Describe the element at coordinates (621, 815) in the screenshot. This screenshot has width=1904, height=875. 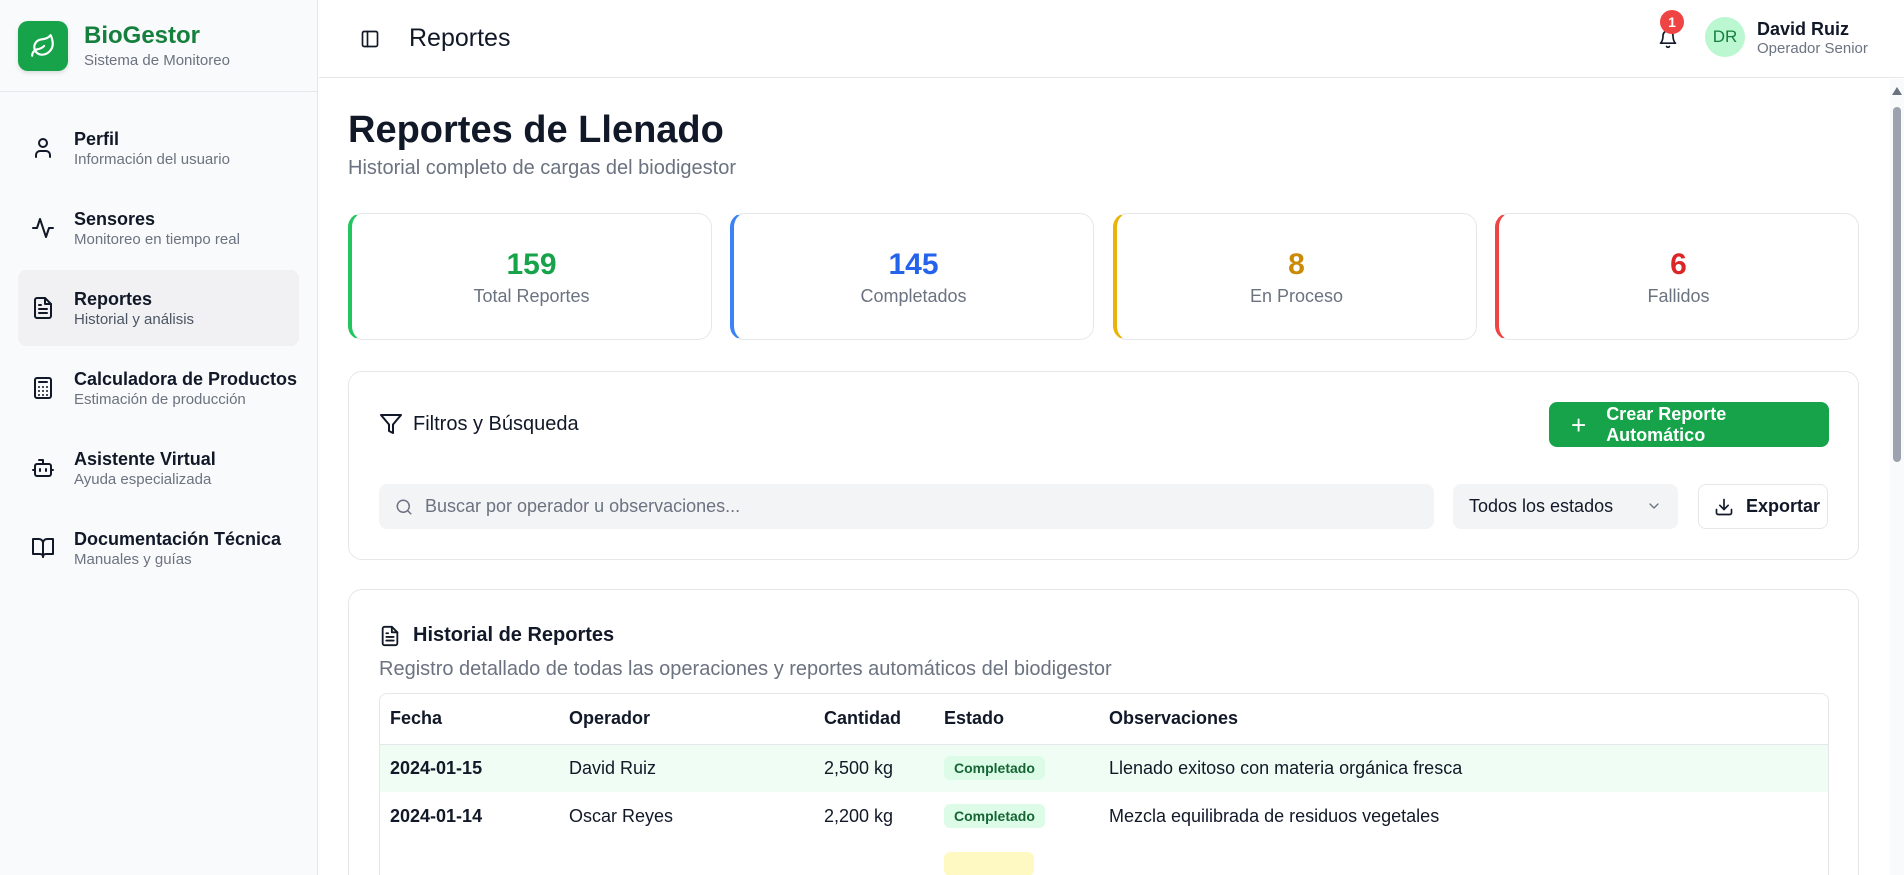
I see `cell-operador: Oscar Reyes` at that location.